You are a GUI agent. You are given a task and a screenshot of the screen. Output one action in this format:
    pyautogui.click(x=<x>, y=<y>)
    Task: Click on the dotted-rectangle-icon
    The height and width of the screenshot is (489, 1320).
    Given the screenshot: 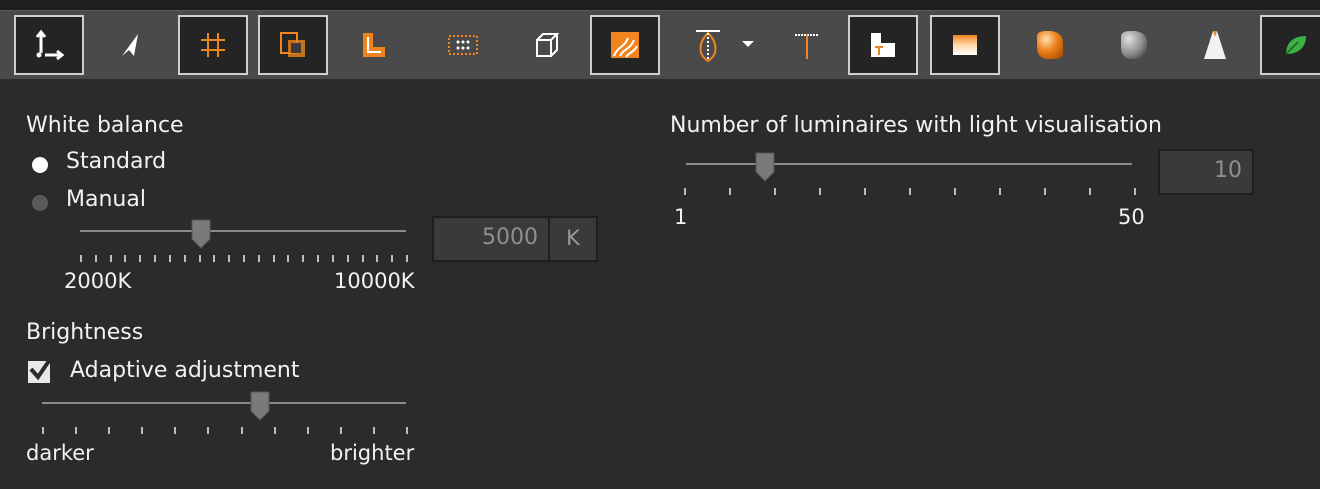 What is the action you would take?
    pyautogui.click(x=463, y=45)
    